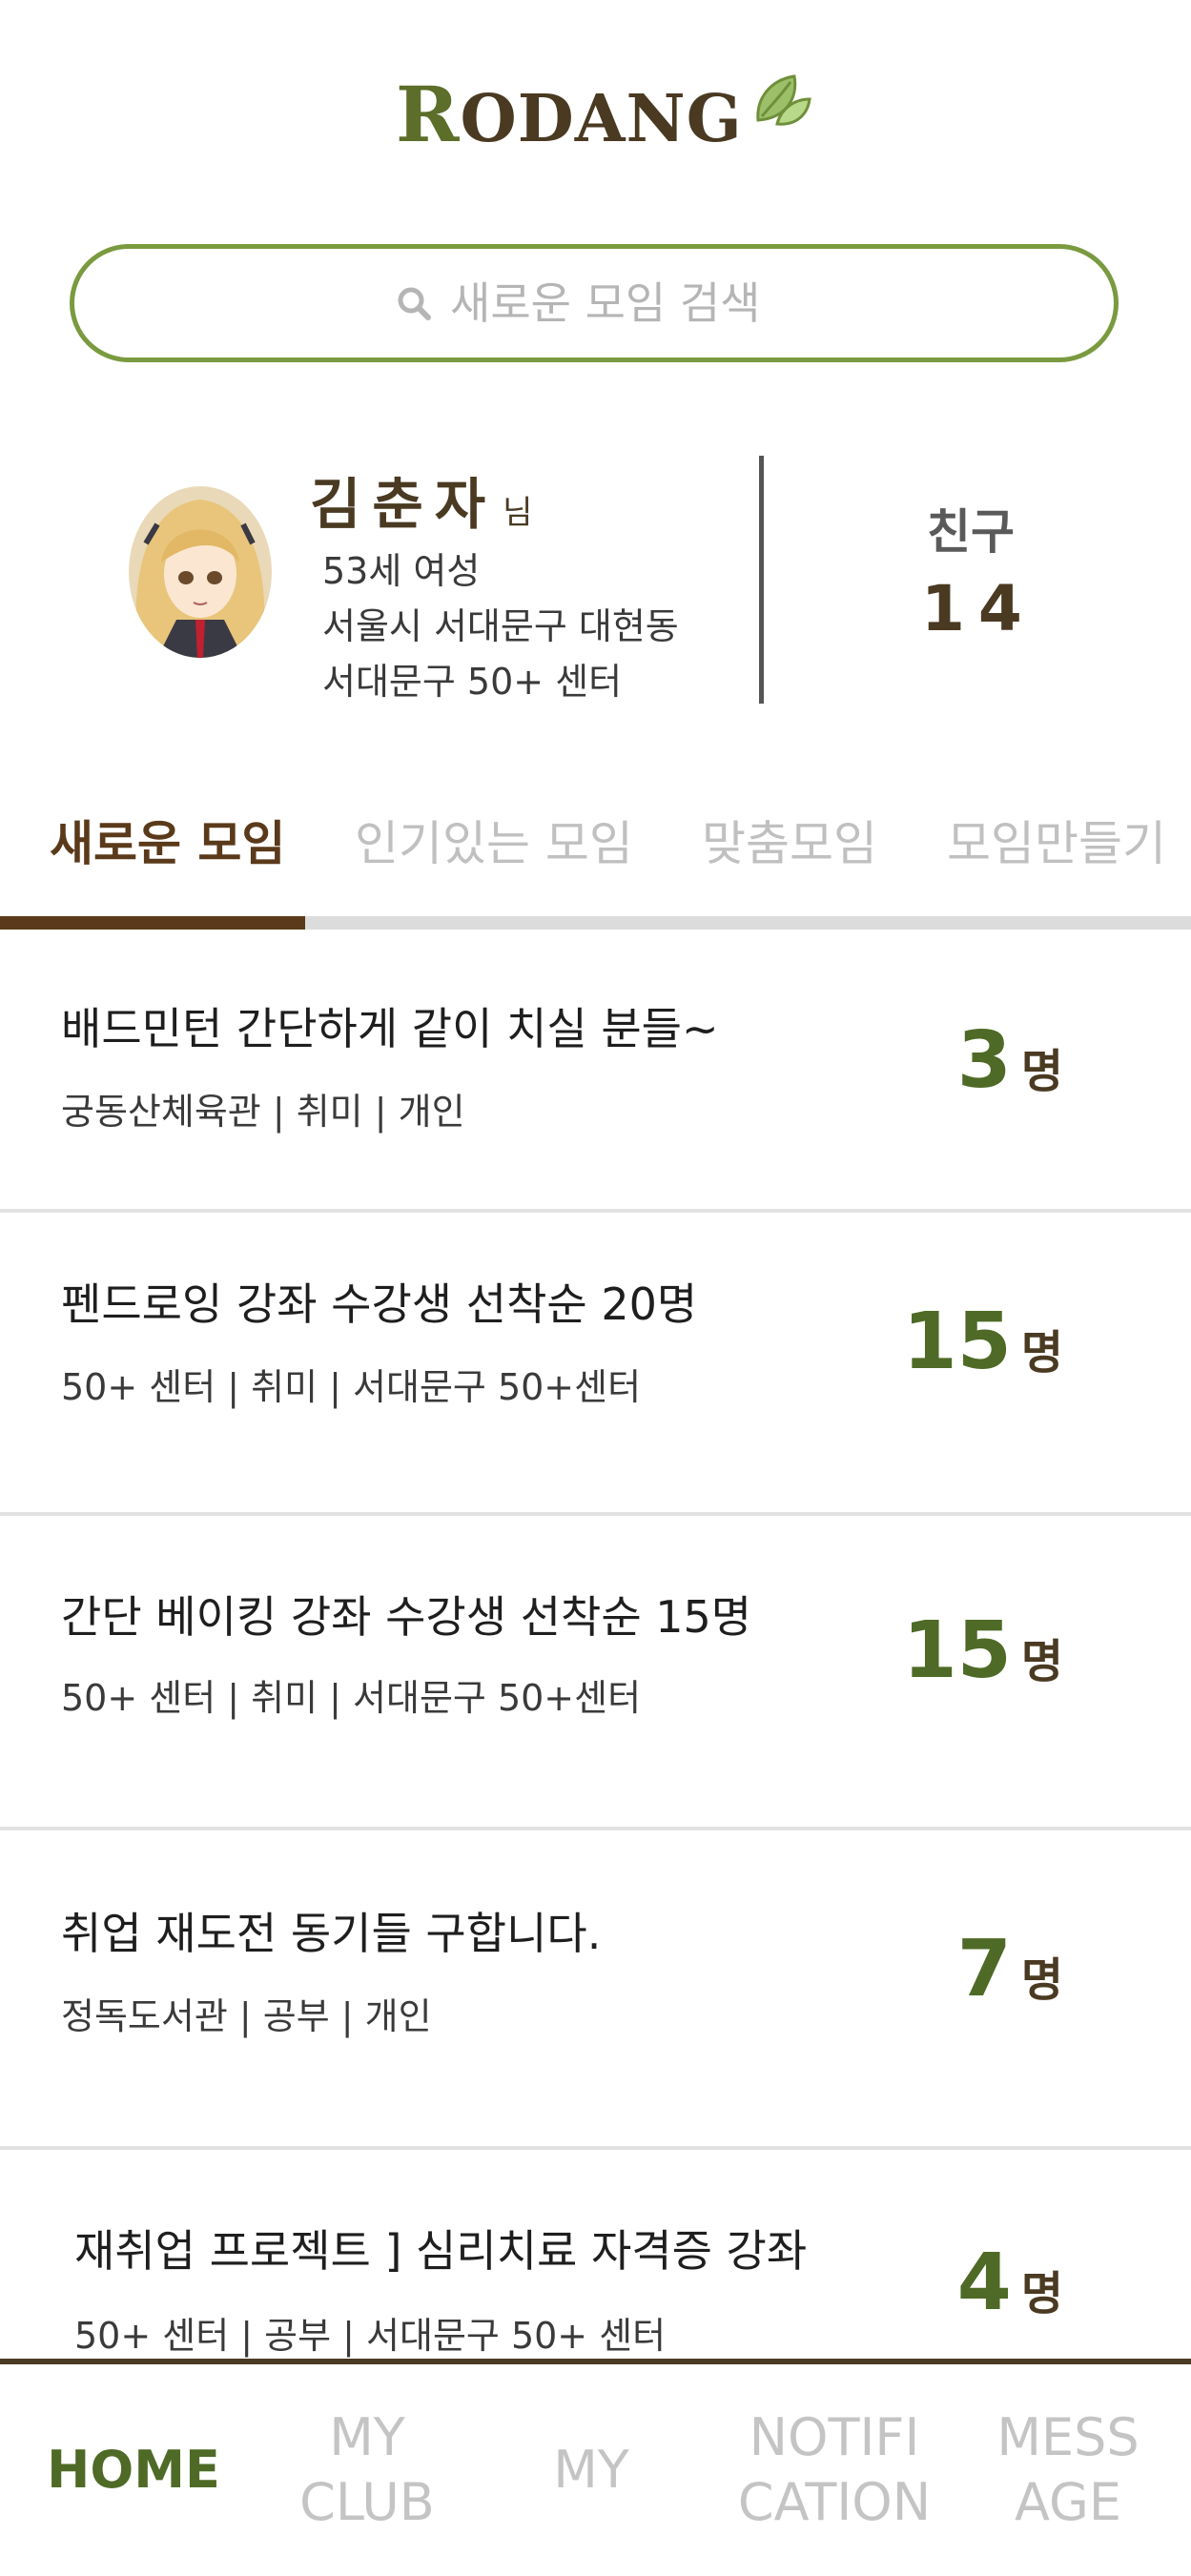  Describe the element at coordinates (569, 115) in the screenshot. I see `logo-text: RODANG` at that location.